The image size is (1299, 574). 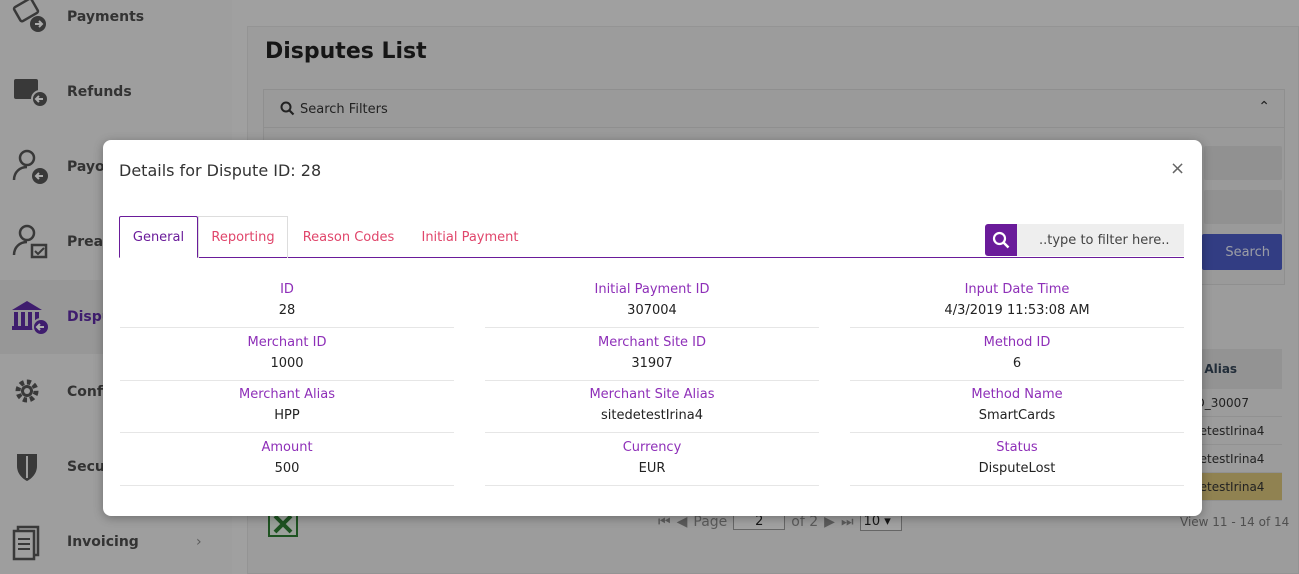 I want to click on field-initial-payment-id: Initial Payment ID 307004, so click(x=652, y=304).